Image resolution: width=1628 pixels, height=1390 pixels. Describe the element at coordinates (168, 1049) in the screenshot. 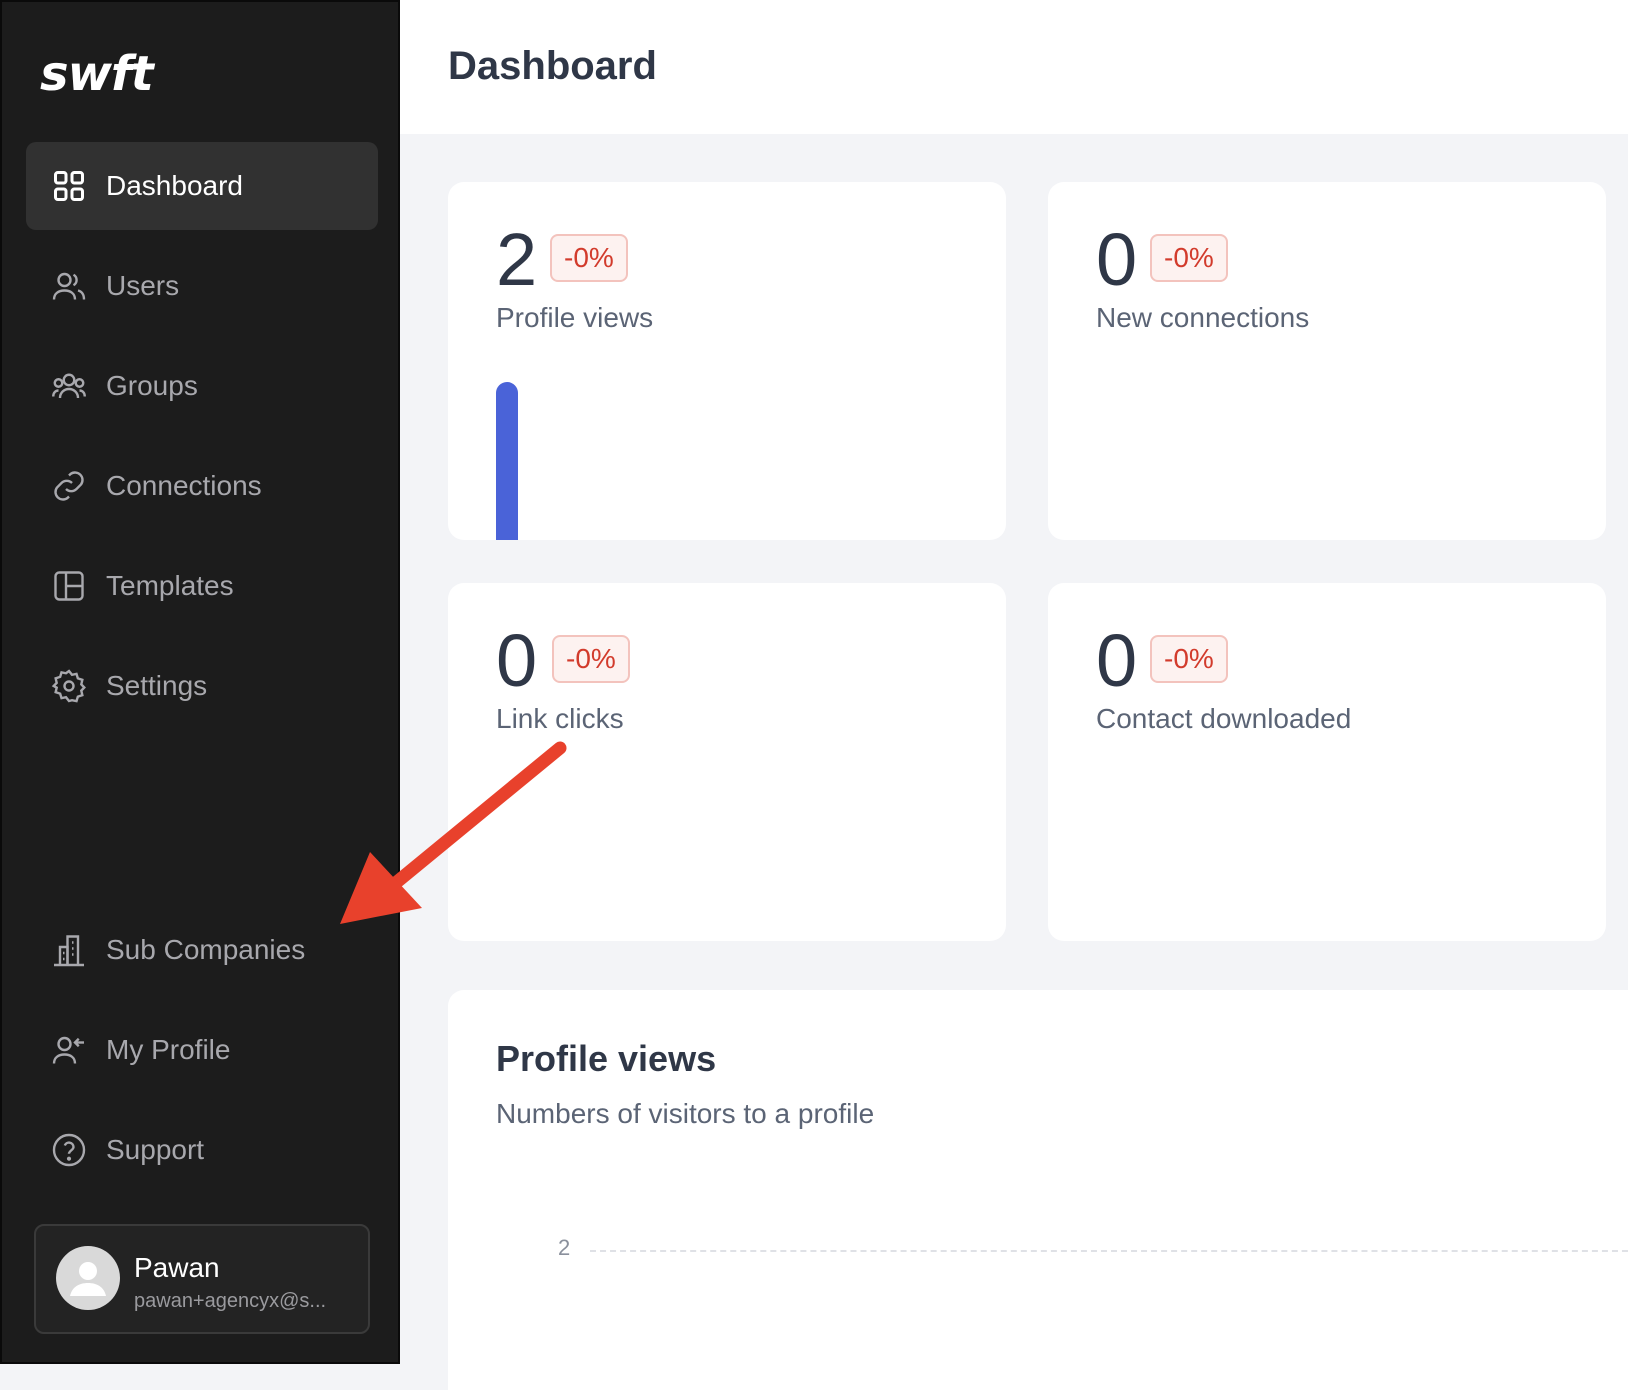

I see `nav-label: My Profile` at that location.